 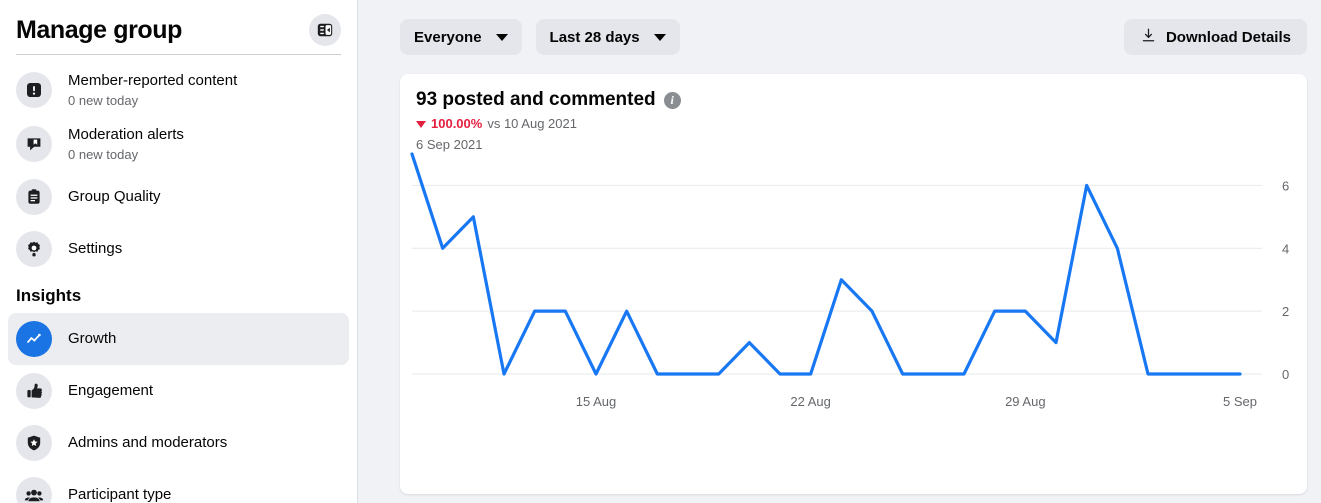 I want to click on sidebar-item-label: Engagement, so click(x=111, y=390).